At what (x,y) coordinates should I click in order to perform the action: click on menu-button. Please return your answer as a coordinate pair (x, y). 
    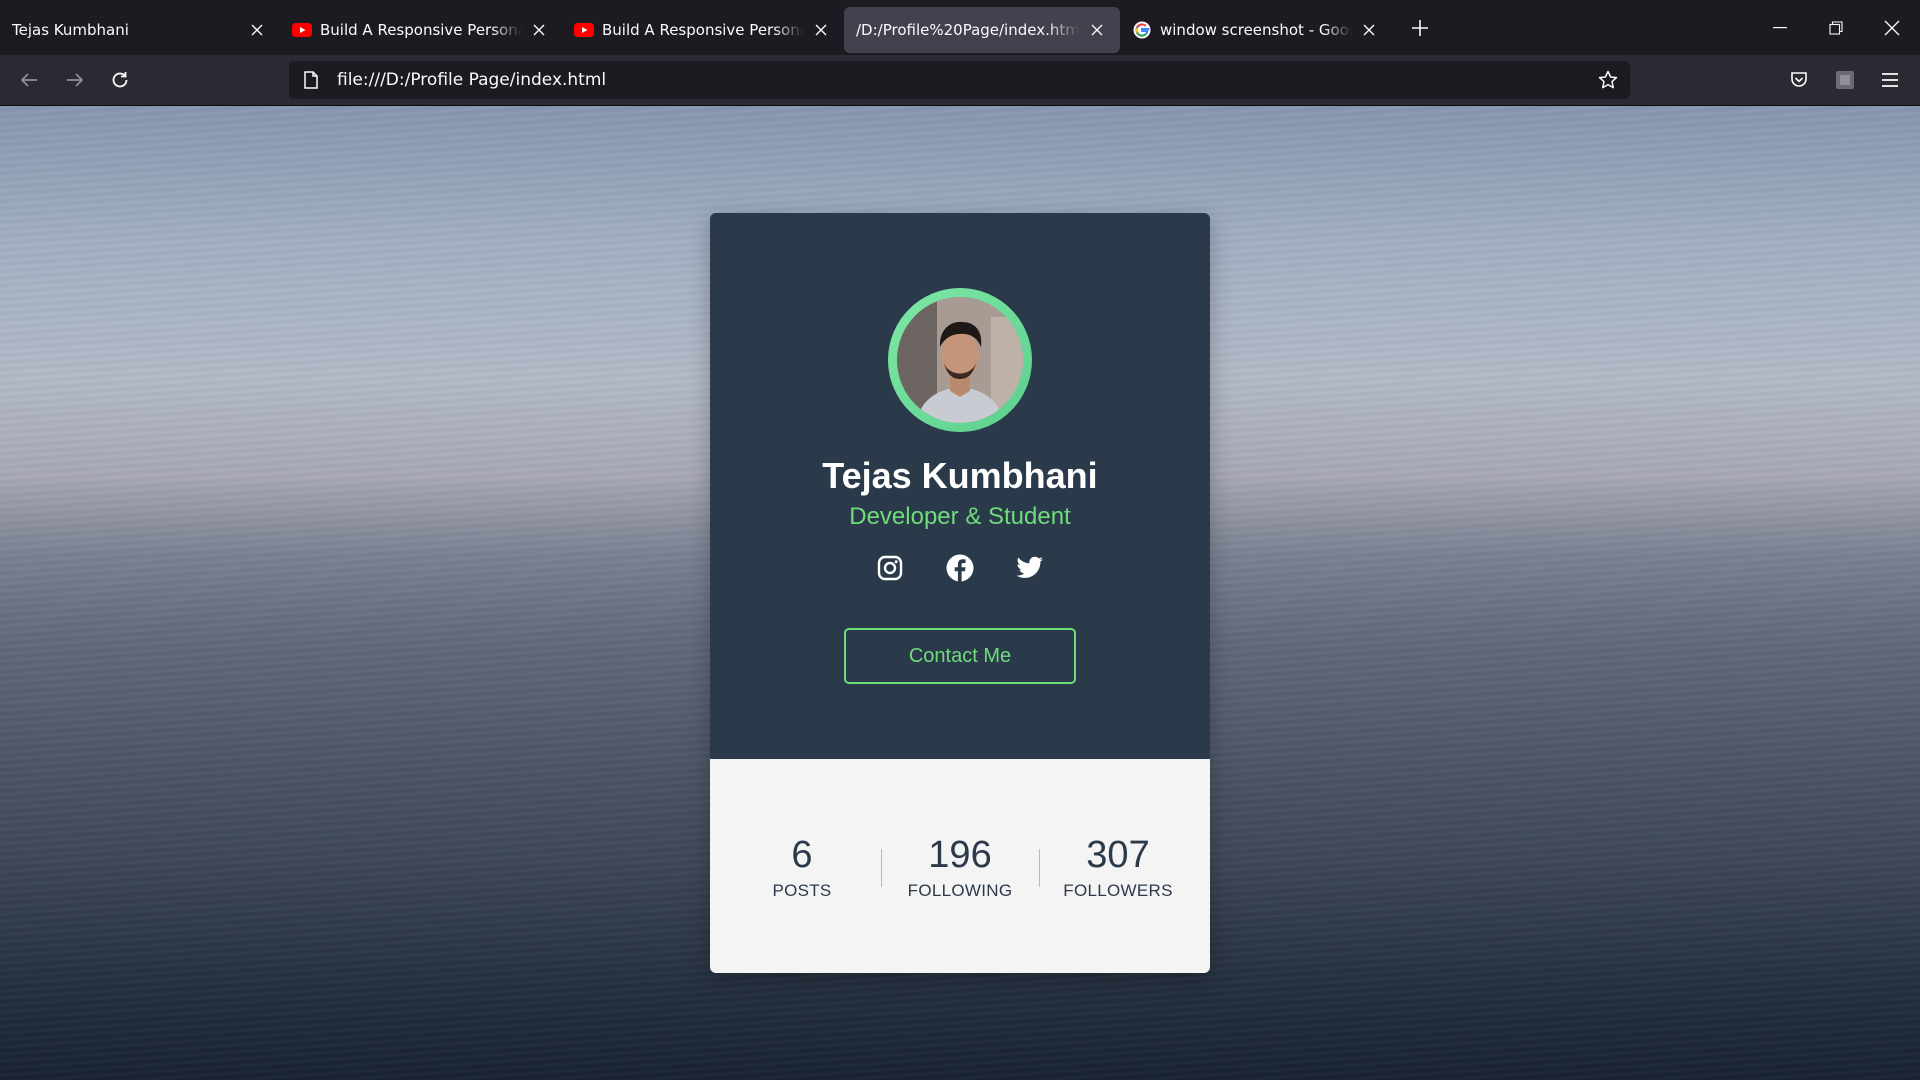
    Looking at the image, I should click on (1890, 80).